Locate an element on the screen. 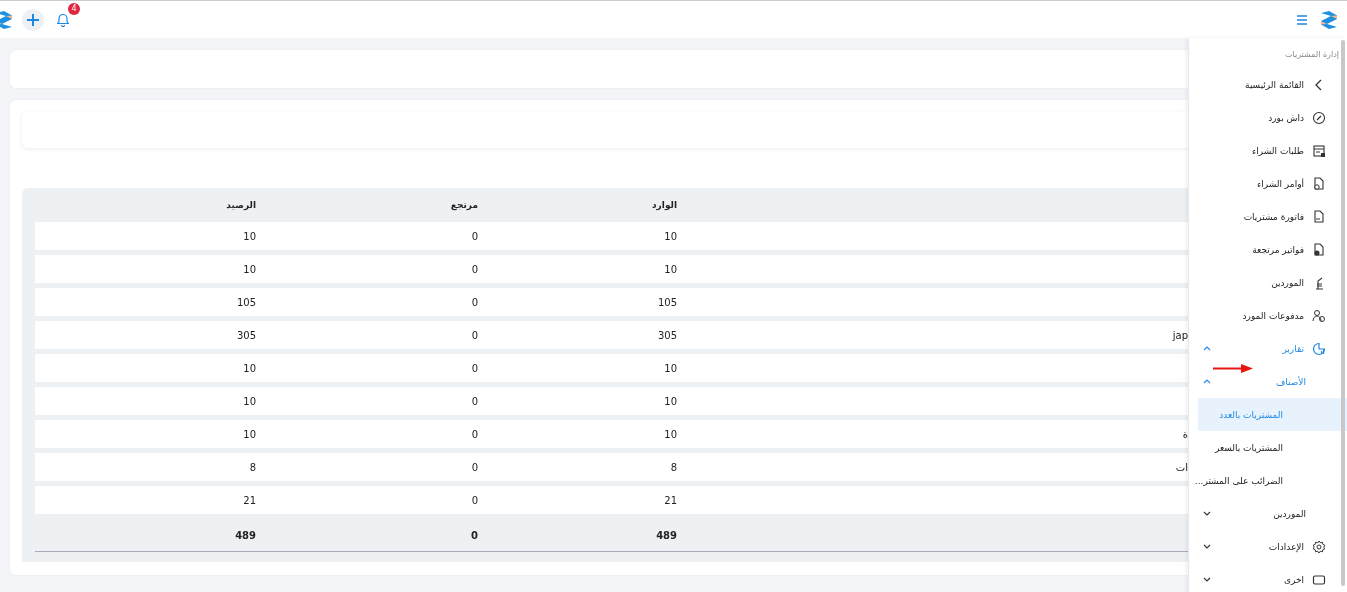 Image resolution: width=1347 pixels, height=592 pixels. sidebar-item: الإعدادات is located at coordinates (1272, 546).